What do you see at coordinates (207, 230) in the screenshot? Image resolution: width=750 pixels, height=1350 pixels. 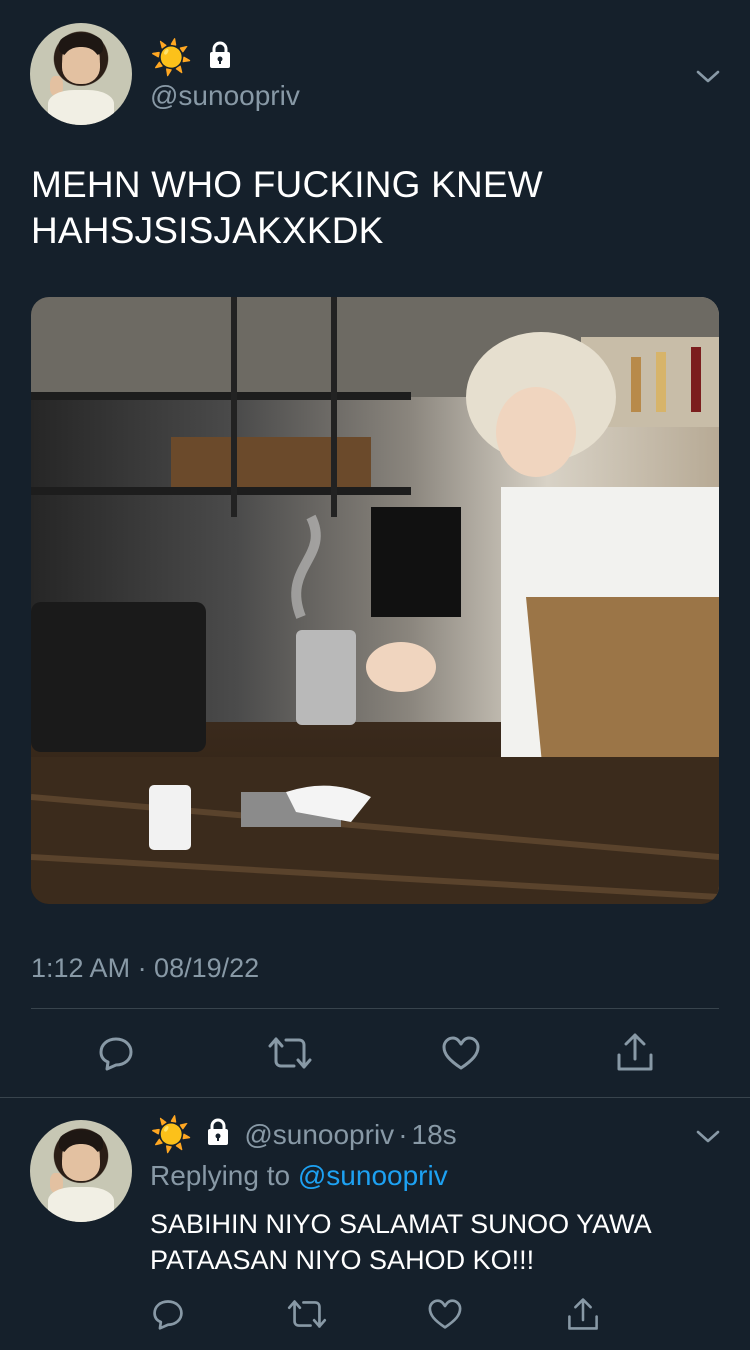 I see `tweet-text-line-2: HAHSJSISJAKXKDK` at bounding box center [207, 230].